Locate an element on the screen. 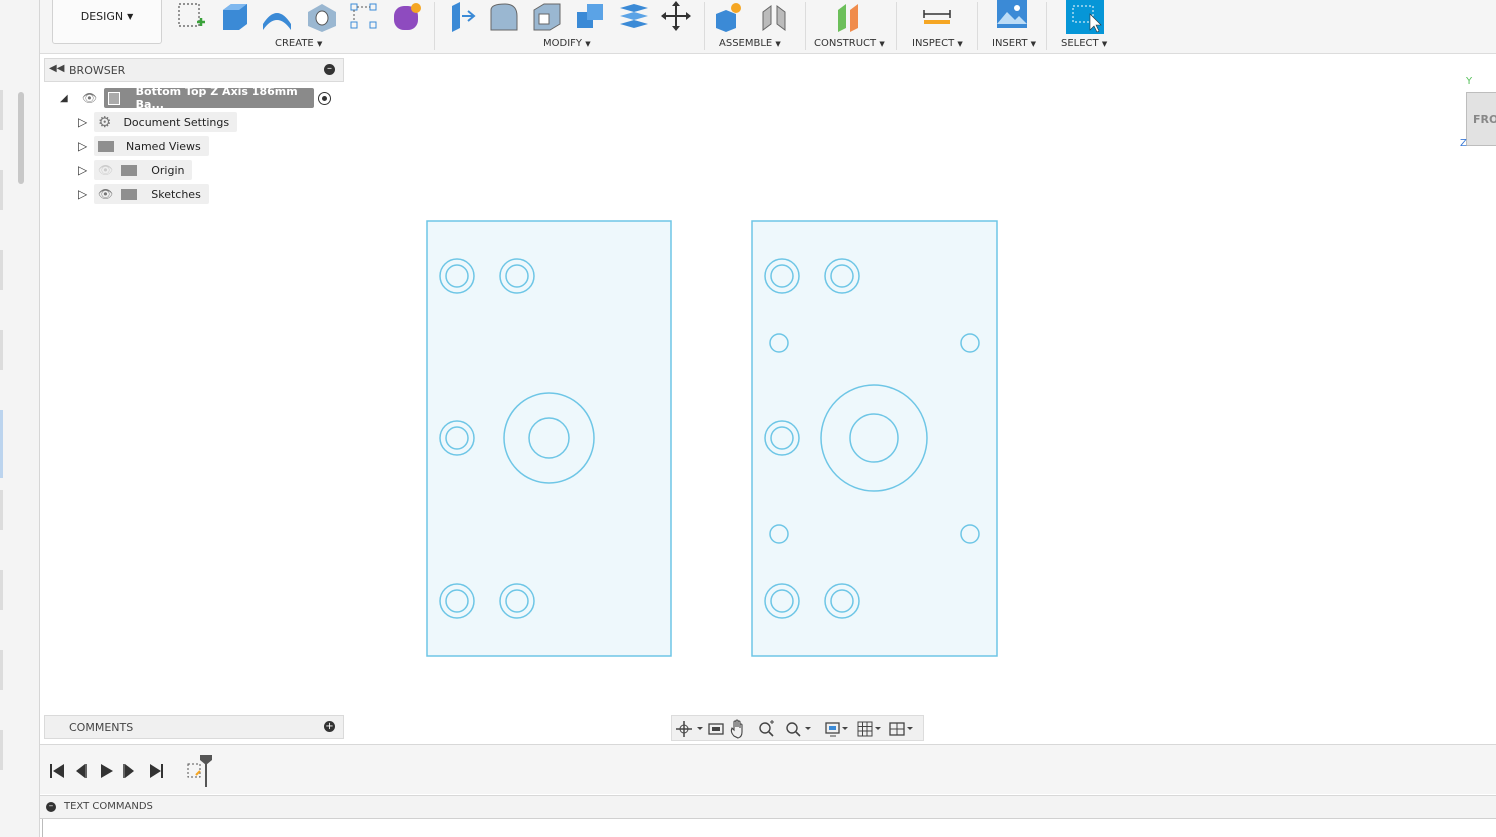  timeline-marker is located at coordinates (206, 771).